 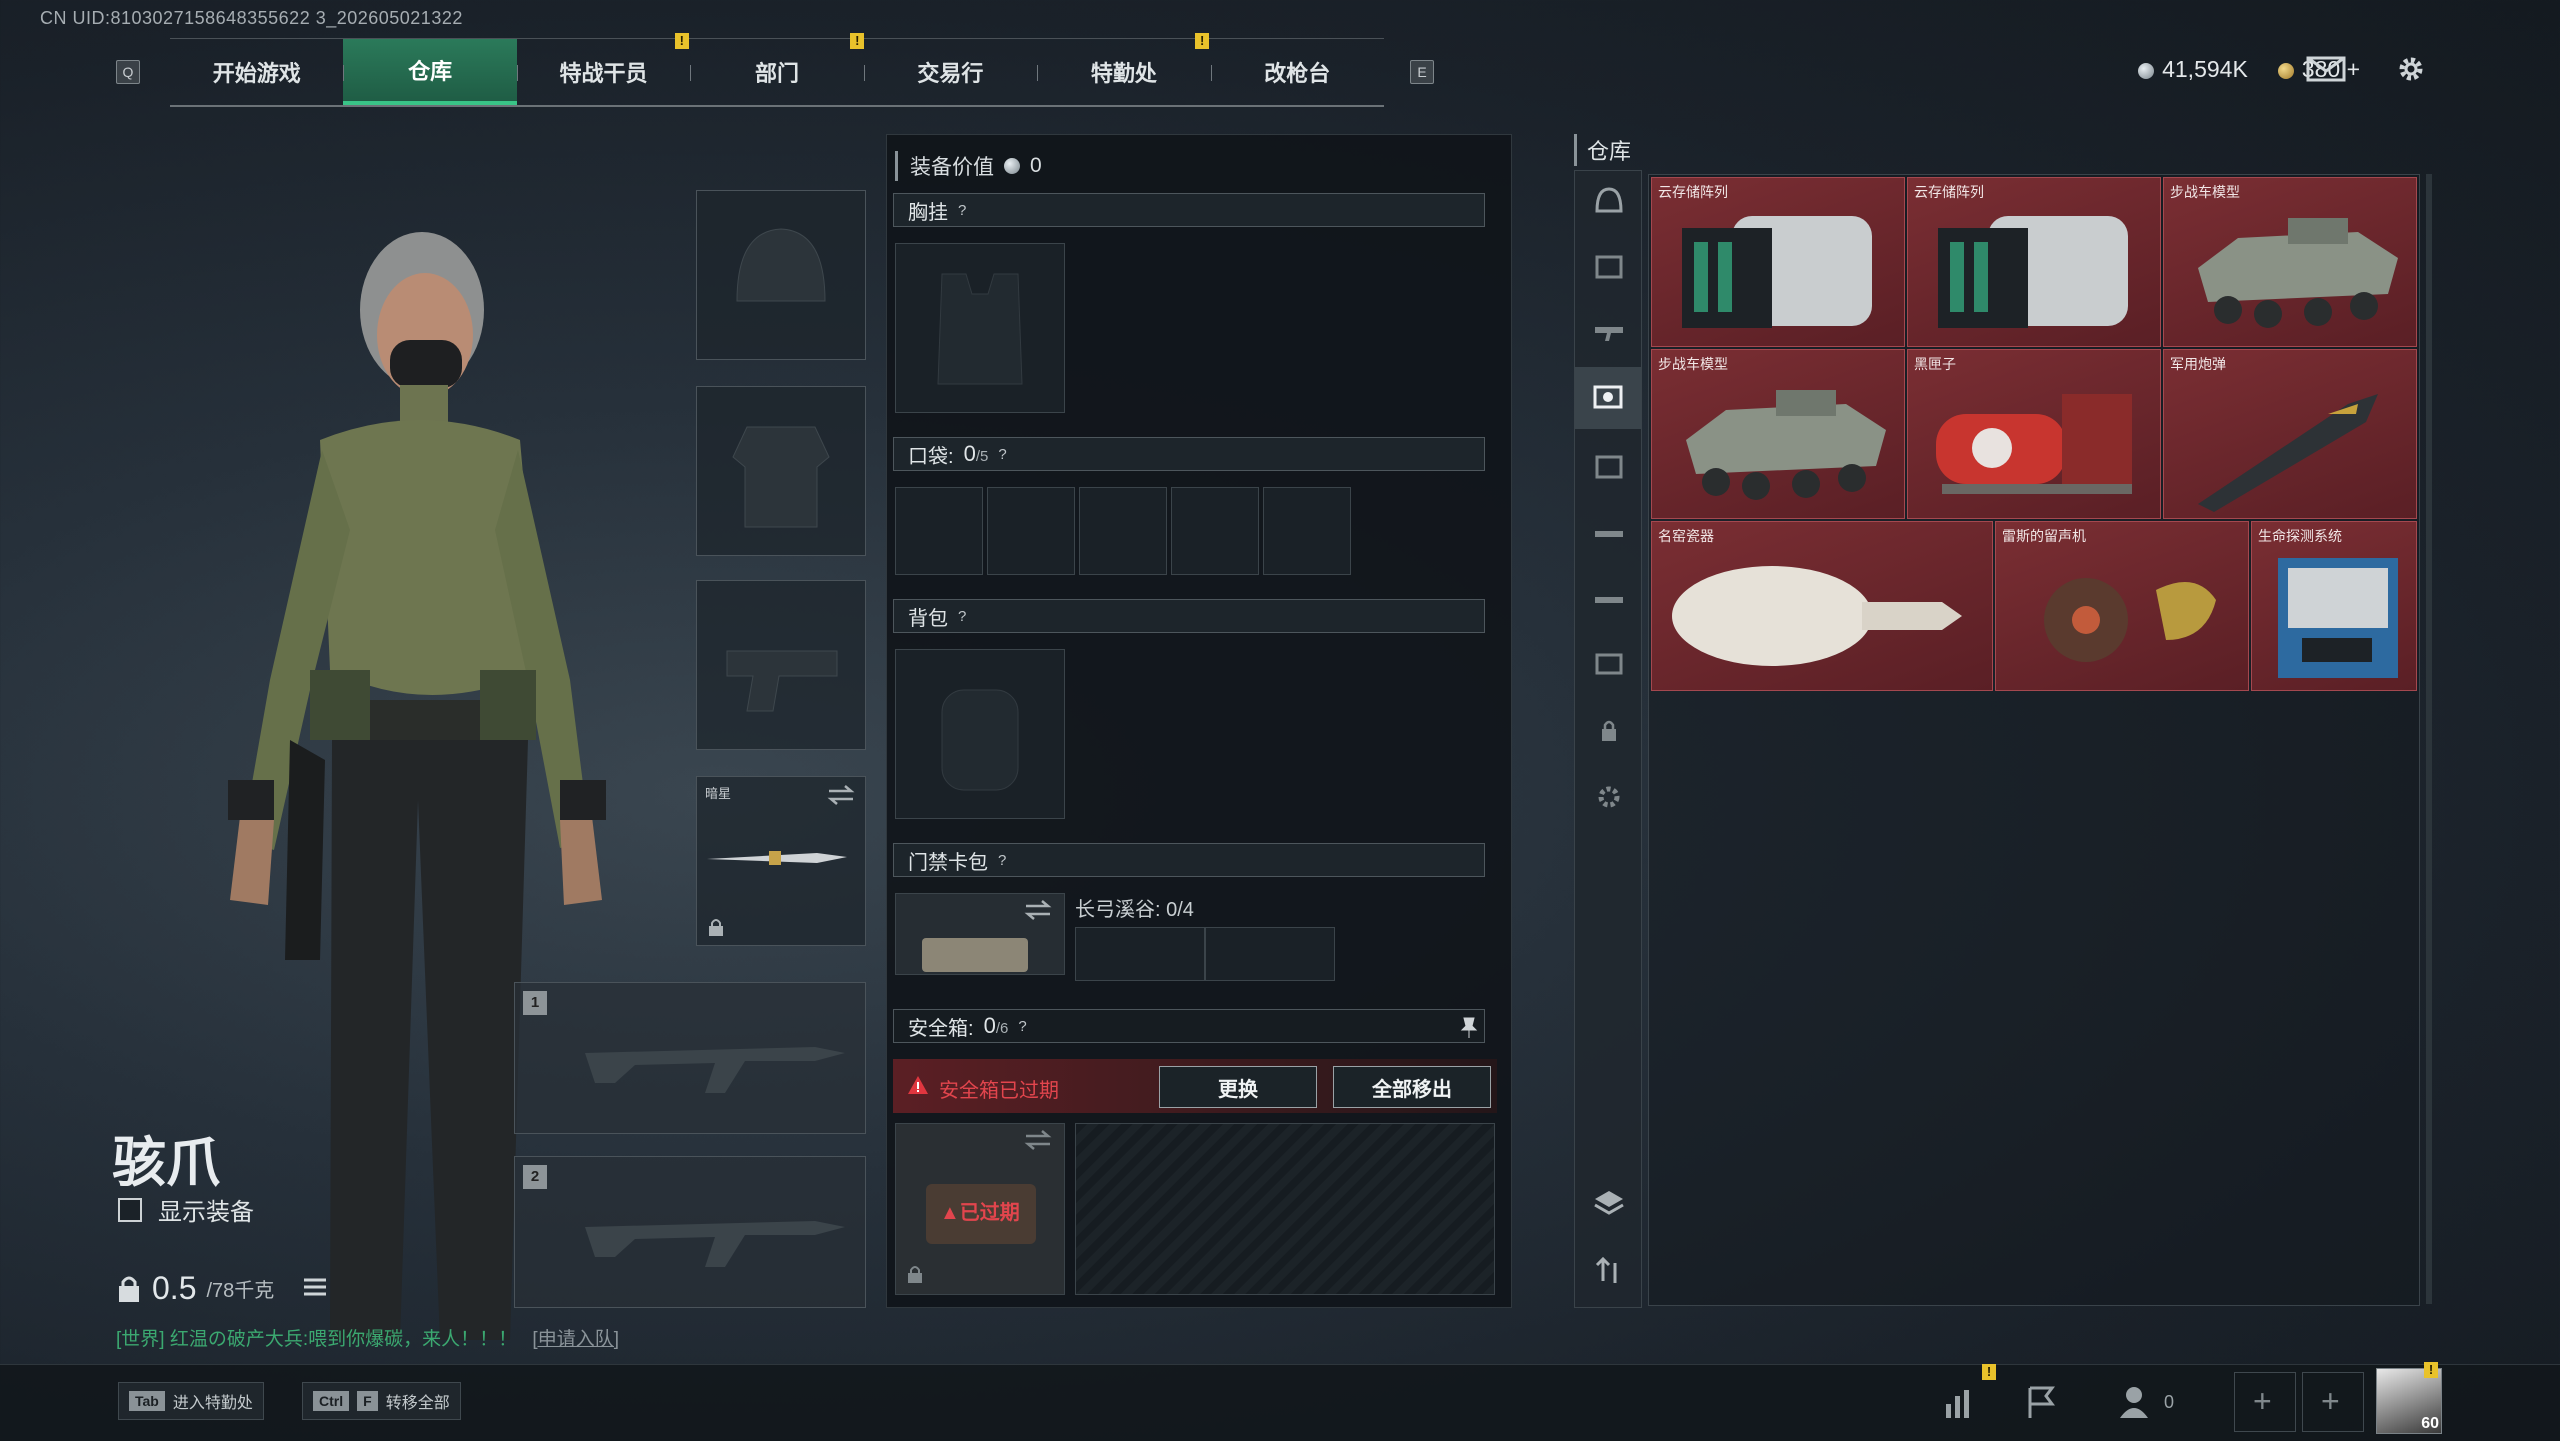 I want to click on tab-start-game: 开始游戏, so click(x=256, y=72).